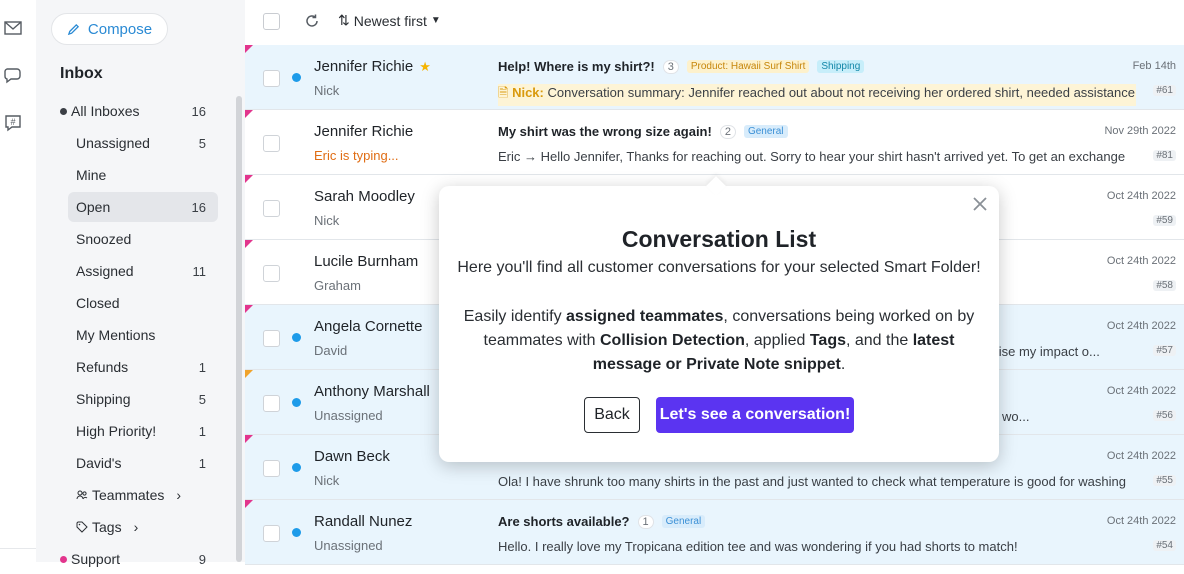 Image resolution: width=1184 pixels, height=574 pixels. What do you see at coordinates (143, 463) in the screenshot?
I see `sidebar-item-davids: David's 1` at bounding box center [143, 463].